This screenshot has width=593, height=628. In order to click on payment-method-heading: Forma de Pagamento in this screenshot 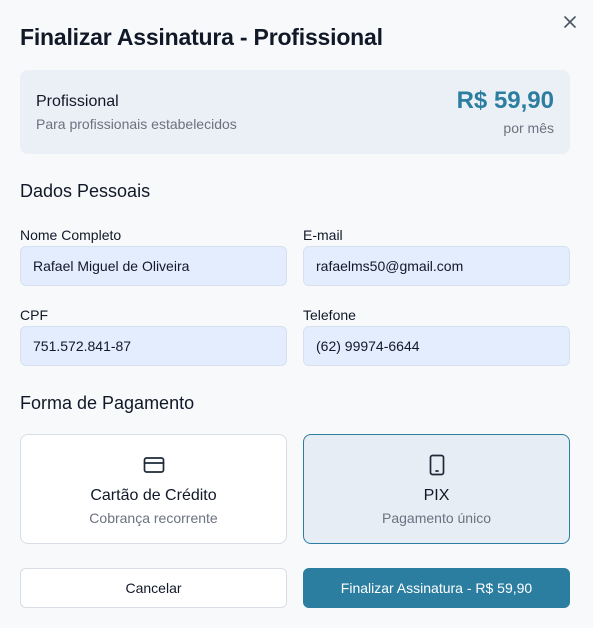, I will do `click(107, 403)`.